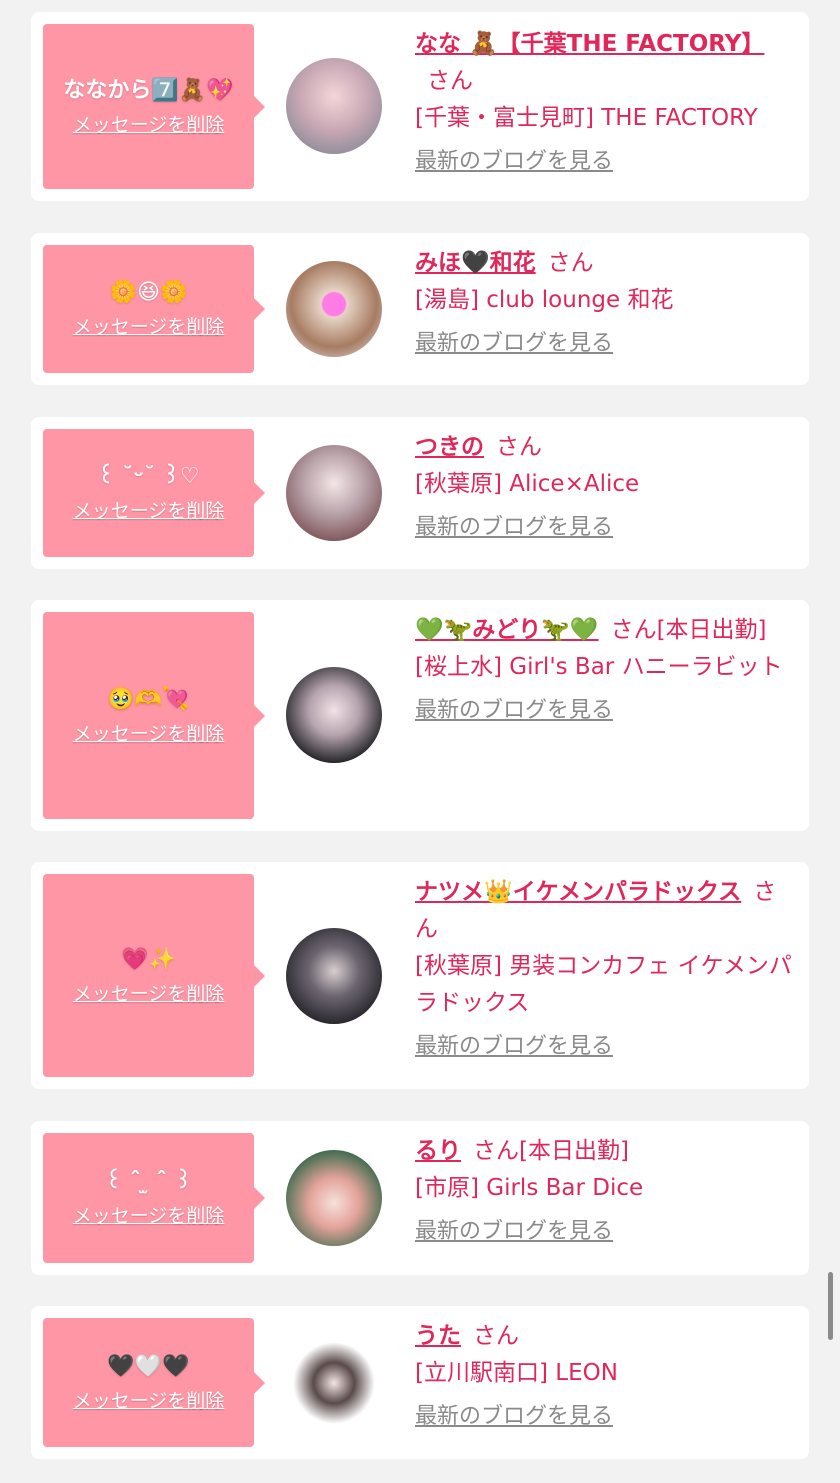  Describe the element at coordinates (475, 263) in the screenshot. I see `cast-name-link: みほ🖤和花` at that location.